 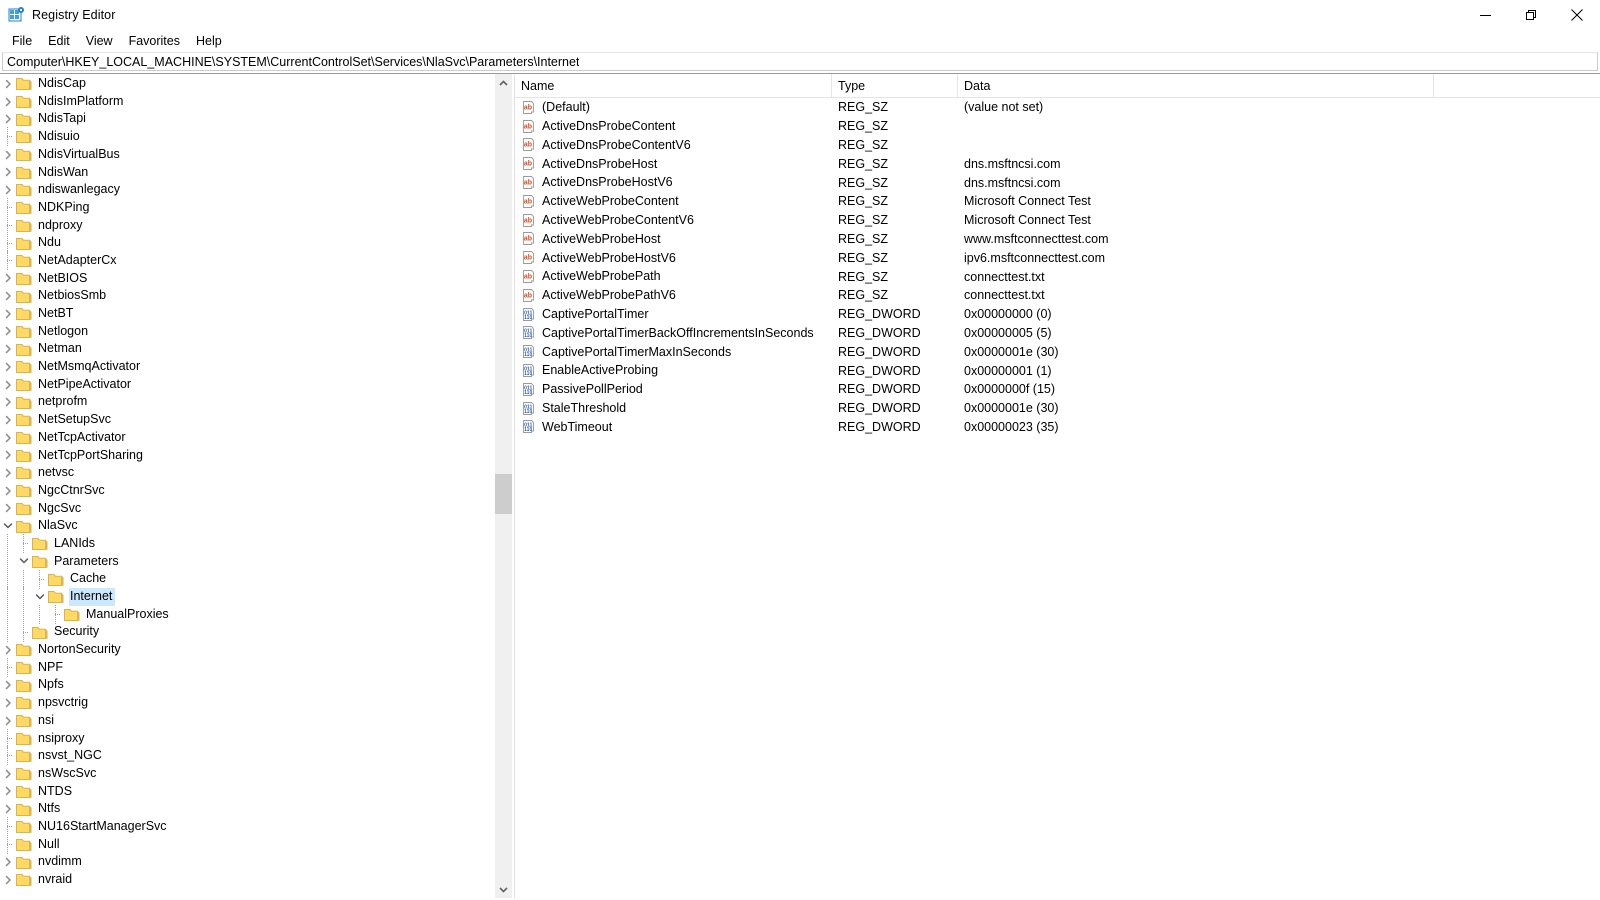 What do you see at coordinates (247, 367) in the screenshot?
I see `tree-item-netmsmqactivator: NetMsmqActivator` at bounding box center [247, 367].